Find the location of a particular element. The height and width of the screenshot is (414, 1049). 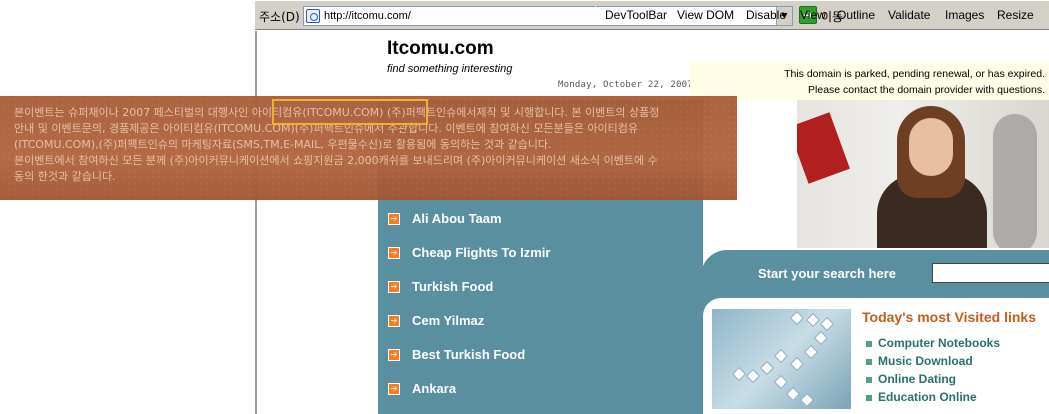

red-folder-shape is located at coordinates (823, 148).